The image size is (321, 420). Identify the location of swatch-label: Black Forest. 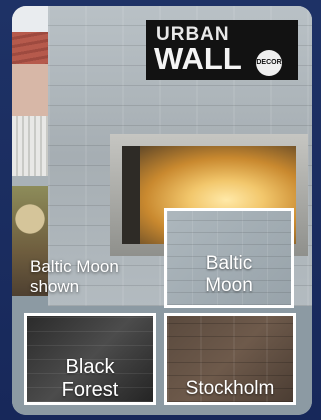
(90, 379).